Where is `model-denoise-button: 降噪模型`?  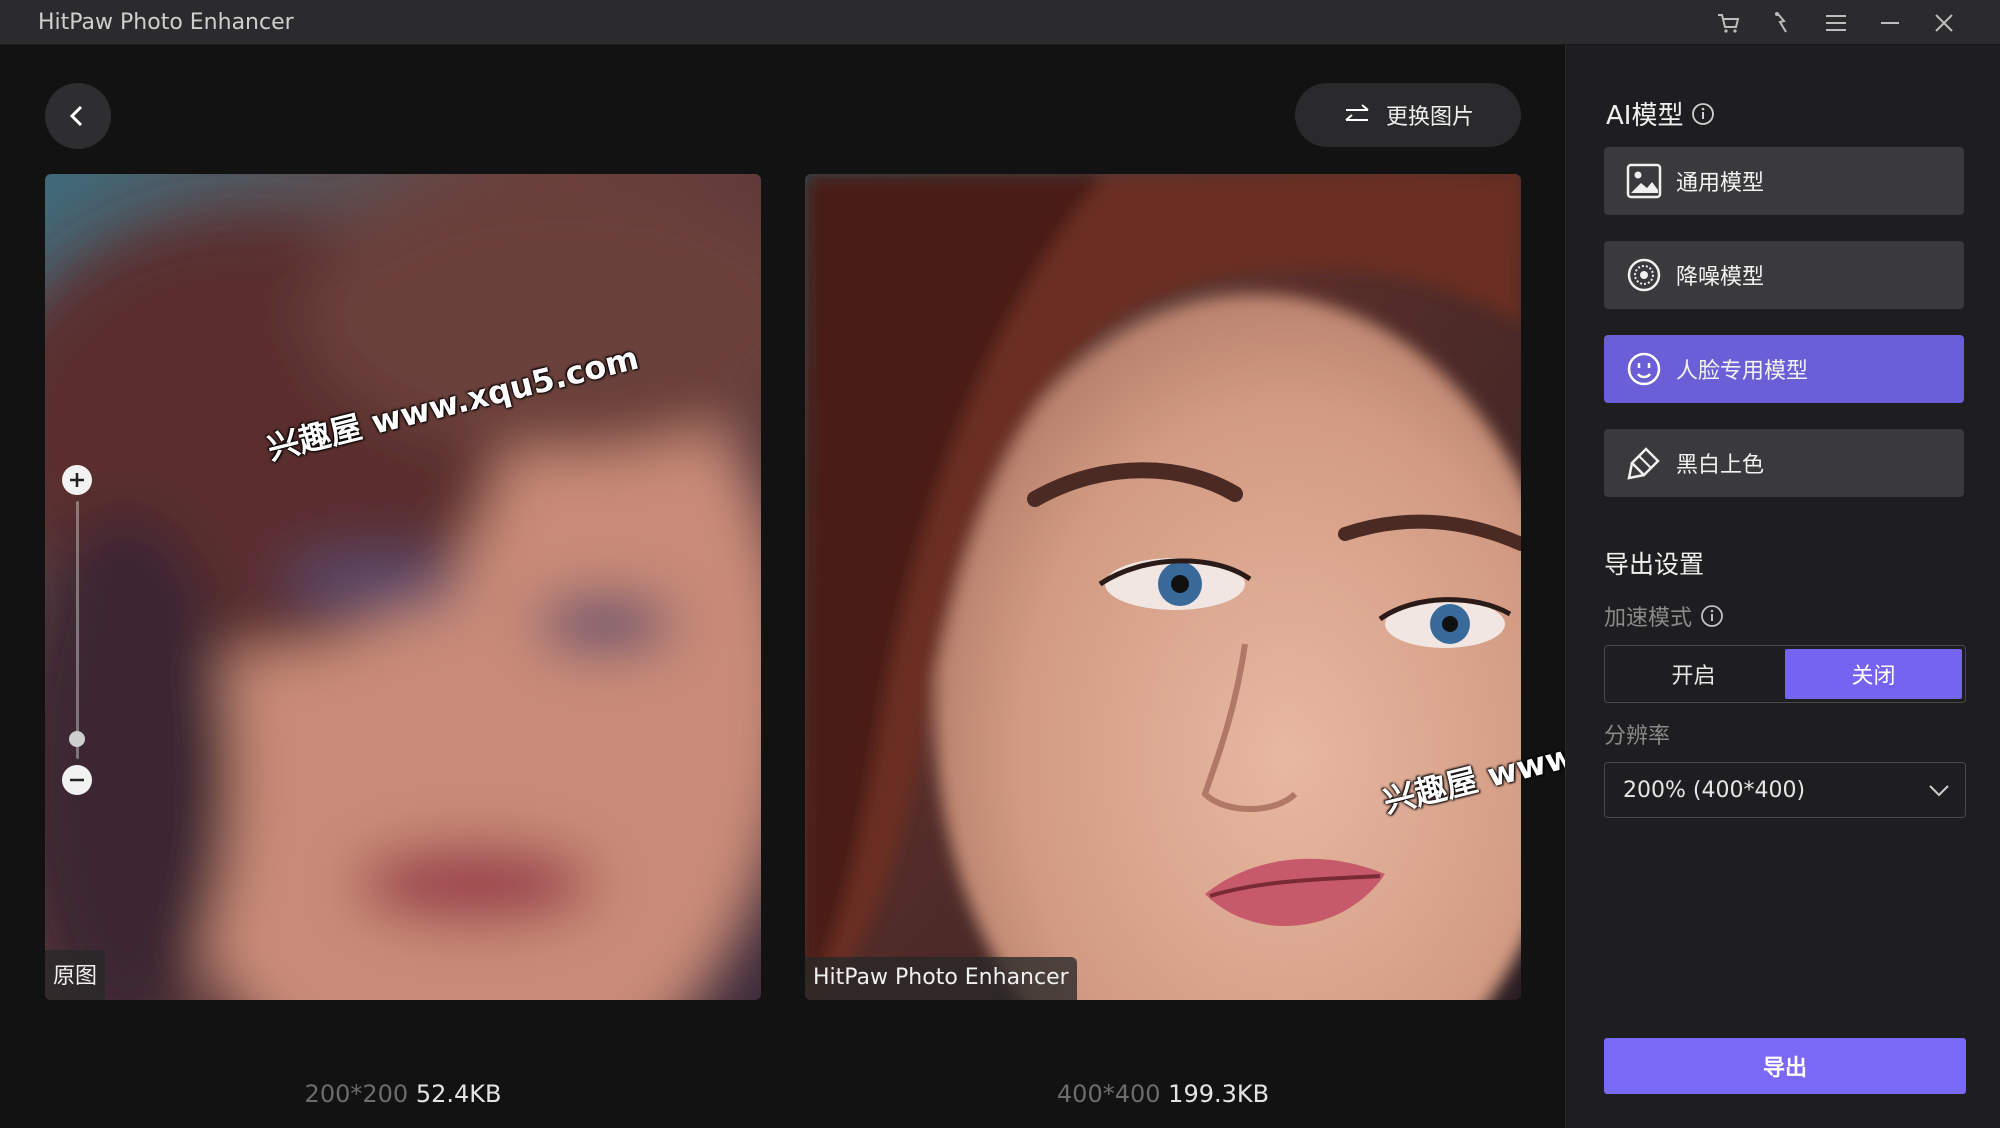
model-denoise-button: 降噪模型 is located at coordinates (1784, 275).